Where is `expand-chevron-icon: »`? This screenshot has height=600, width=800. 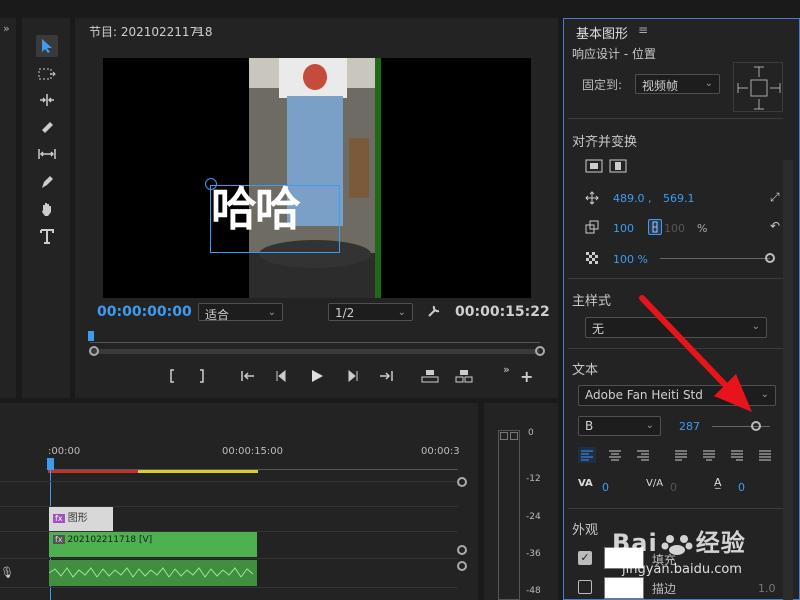
expand-chevron-icon: » is located at coordinates (6, 28).